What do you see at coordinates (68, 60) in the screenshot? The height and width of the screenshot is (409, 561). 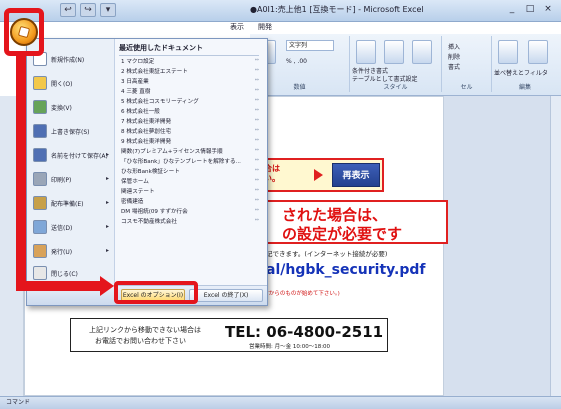 I see `menu-item-new-label: 新規作成(N)` at bounding box center [68, 60].